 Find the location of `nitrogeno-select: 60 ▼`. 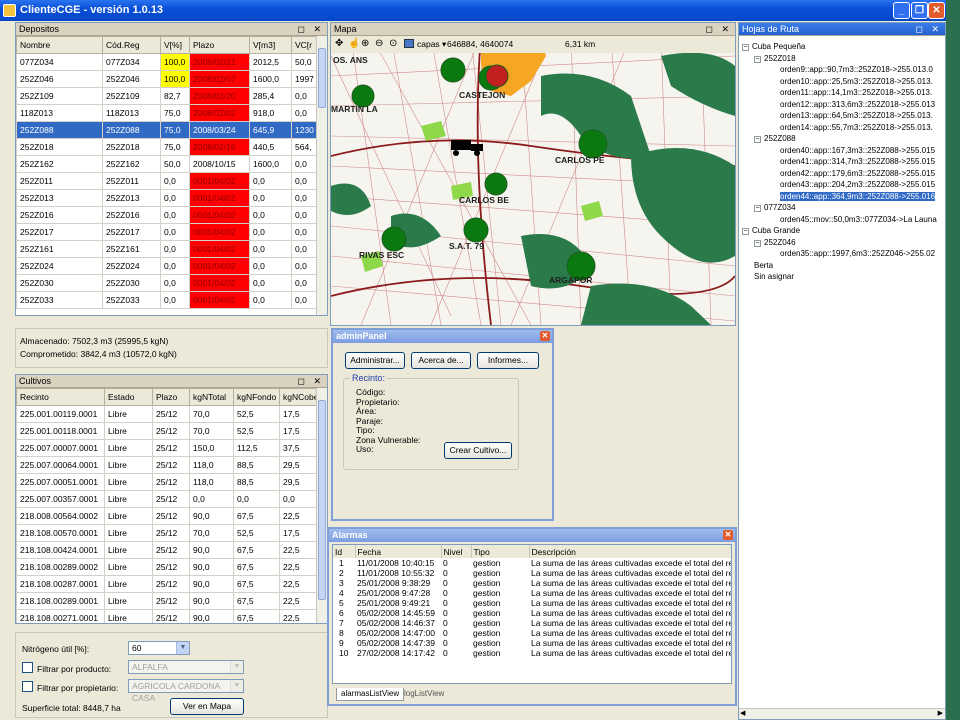

nitrogeno-select: 60 ▼ is located at coordinates (159, 648).